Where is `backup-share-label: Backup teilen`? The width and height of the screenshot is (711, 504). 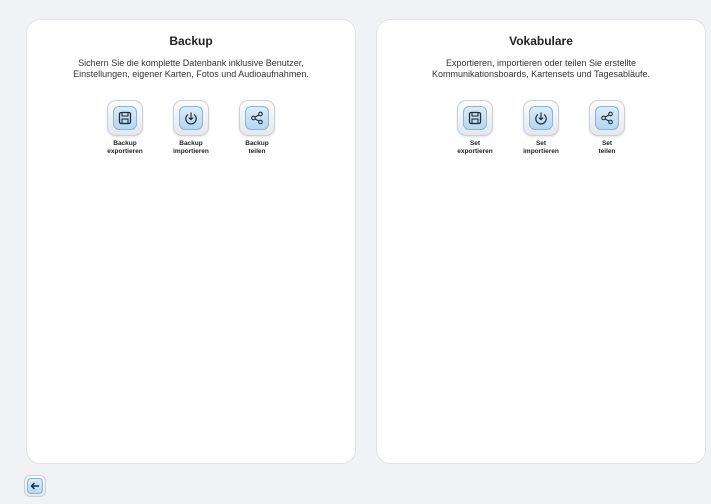 backup-share-label: Backup teilen is located at coordinates (257, 147).